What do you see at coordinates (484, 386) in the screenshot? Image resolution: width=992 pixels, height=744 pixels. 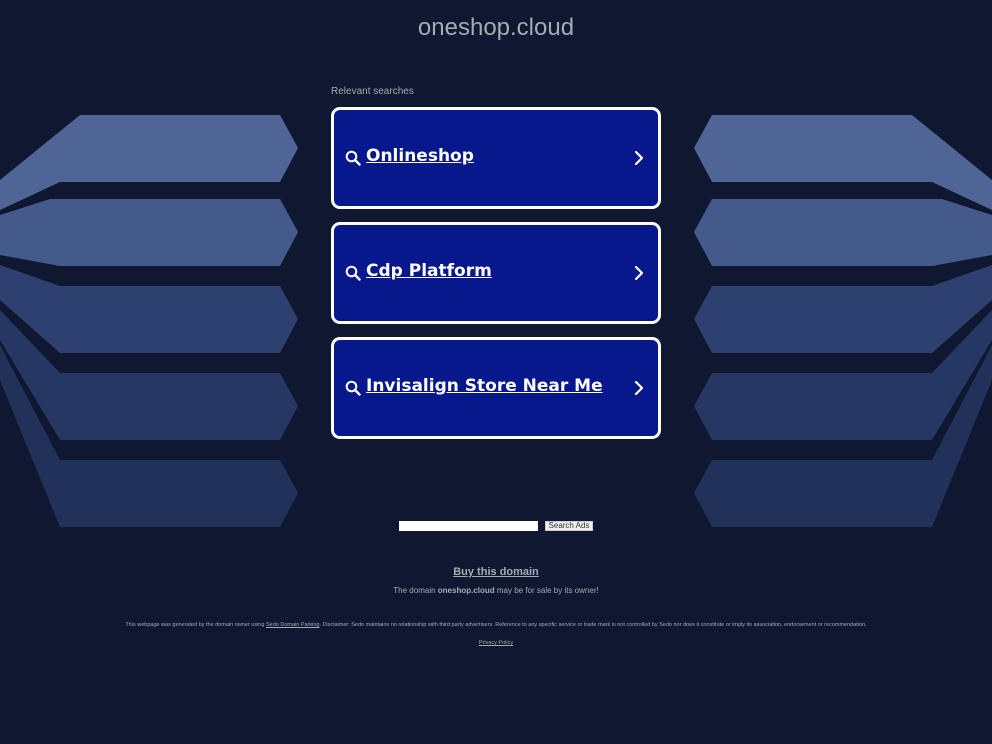 I see `related-search-label: Invisalign Store Near Me` at bounding box center [484, 386].